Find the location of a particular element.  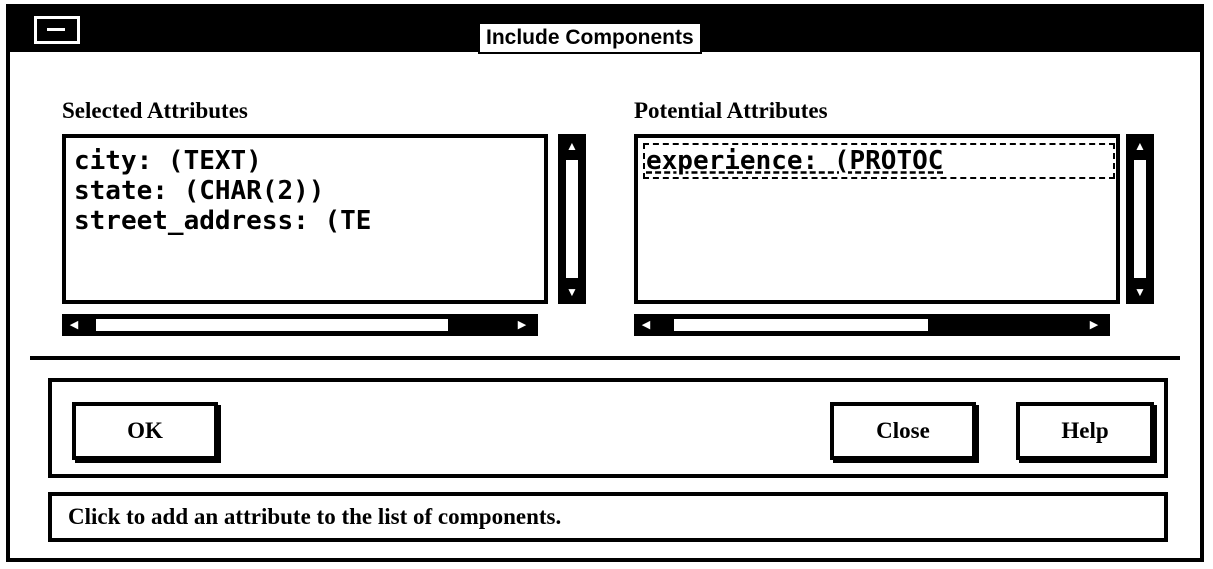

list-item: city: (TEXT) is located at coordinates (307, 161).